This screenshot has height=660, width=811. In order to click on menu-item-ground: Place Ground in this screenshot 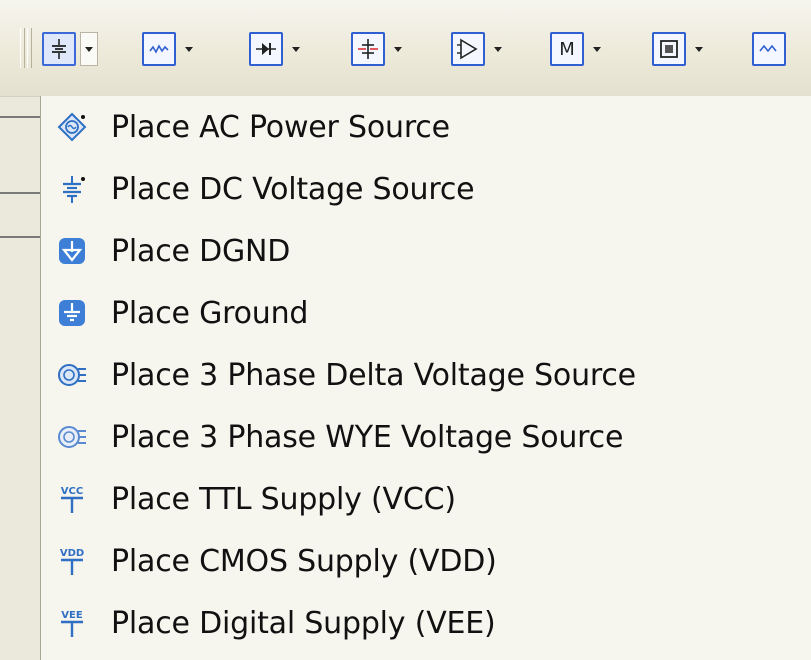, I will do `click(426, 313)`.